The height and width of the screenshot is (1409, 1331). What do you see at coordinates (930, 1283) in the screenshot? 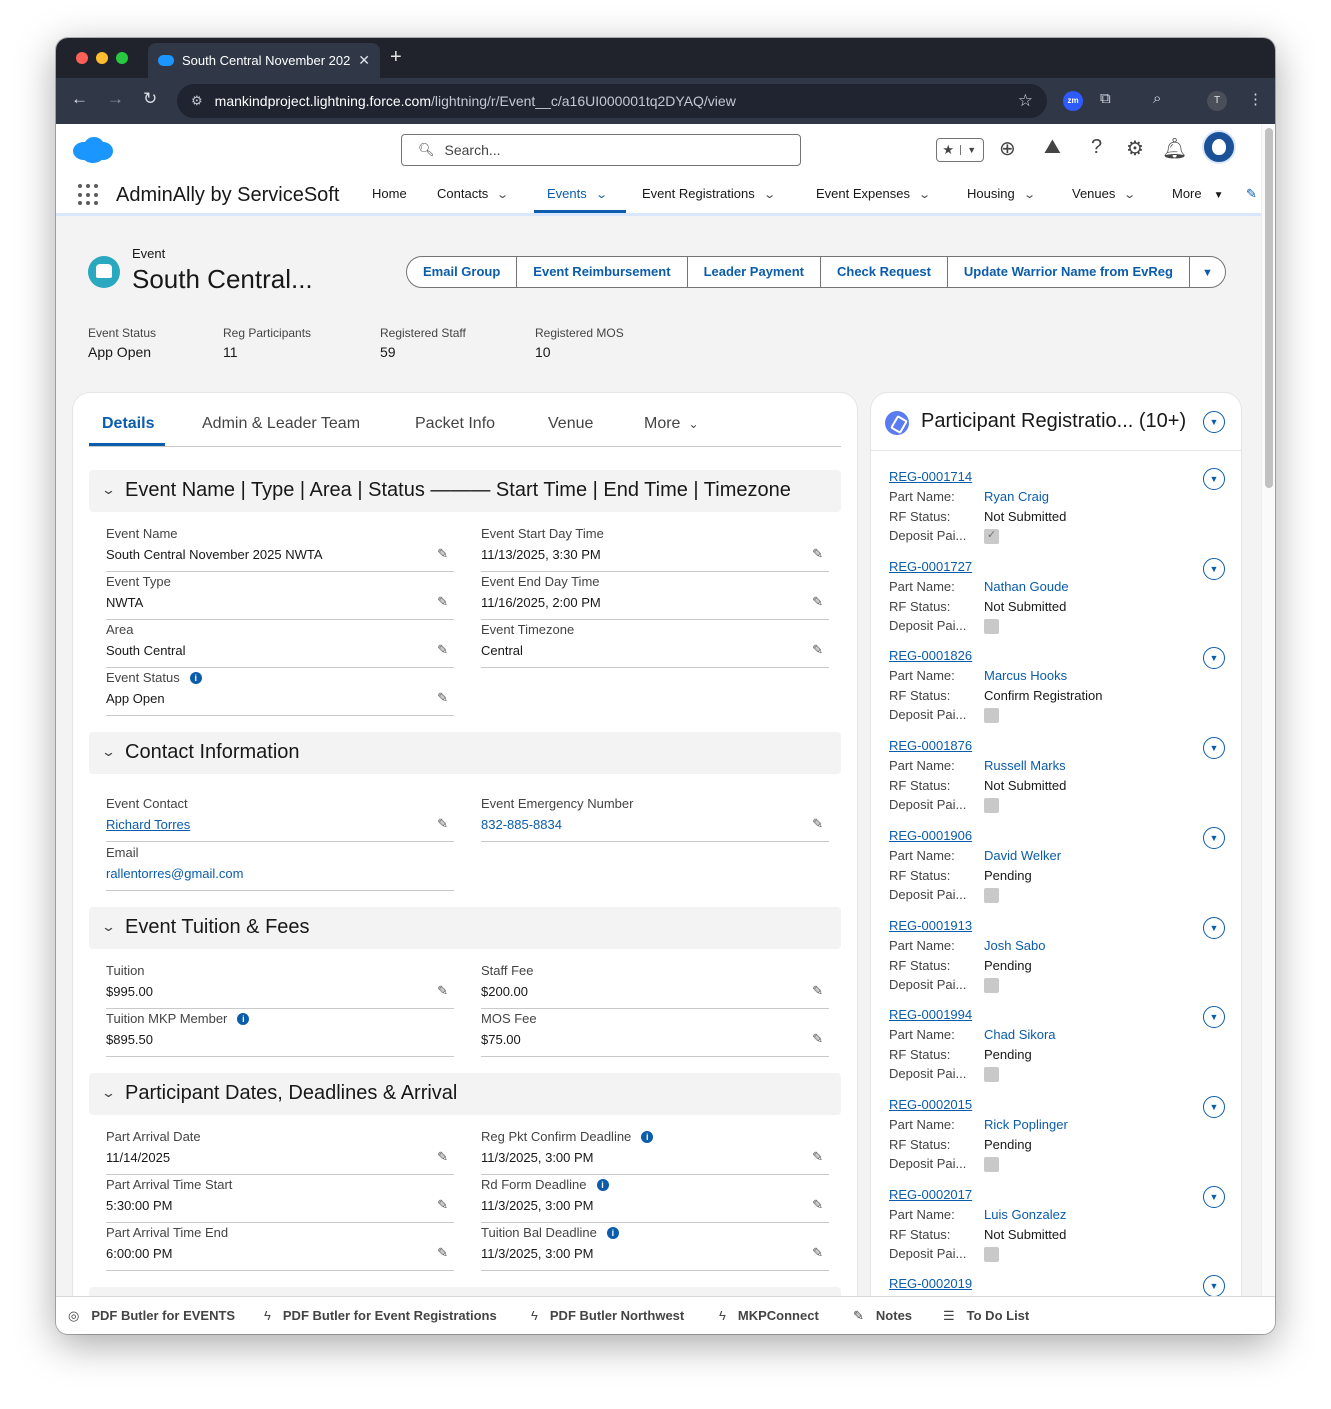
I see `registration-link: REG-0002019` at bounding box center [930, 1283].